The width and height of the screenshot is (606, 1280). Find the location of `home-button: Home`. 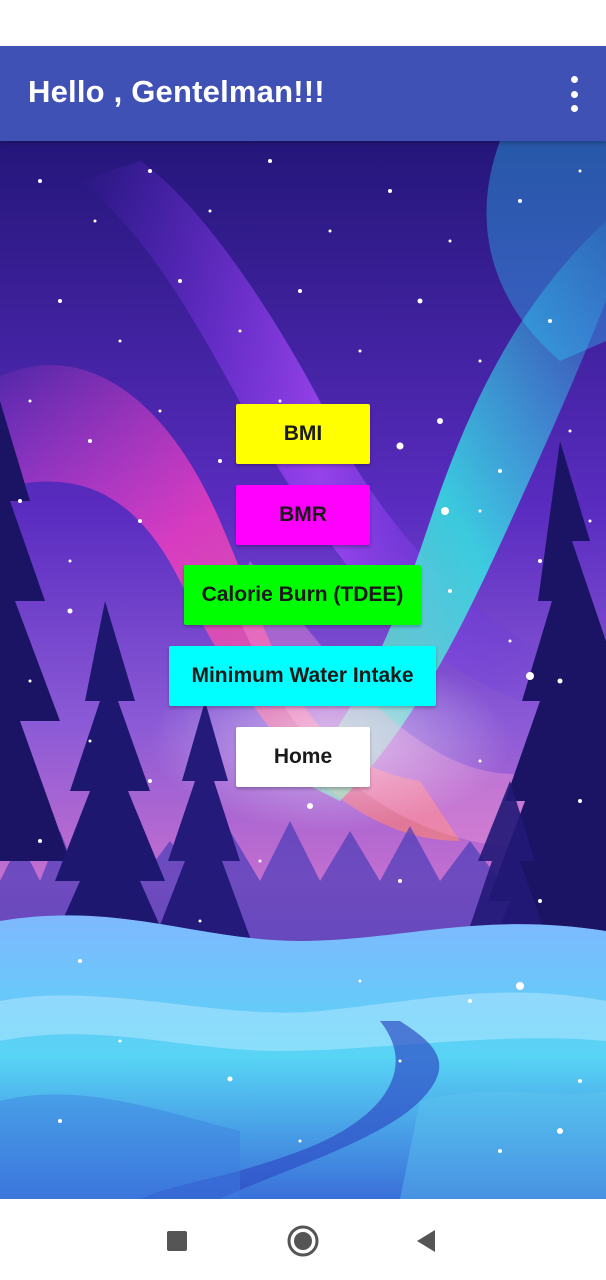

home-button: Home is located at coordinates (303, 757).